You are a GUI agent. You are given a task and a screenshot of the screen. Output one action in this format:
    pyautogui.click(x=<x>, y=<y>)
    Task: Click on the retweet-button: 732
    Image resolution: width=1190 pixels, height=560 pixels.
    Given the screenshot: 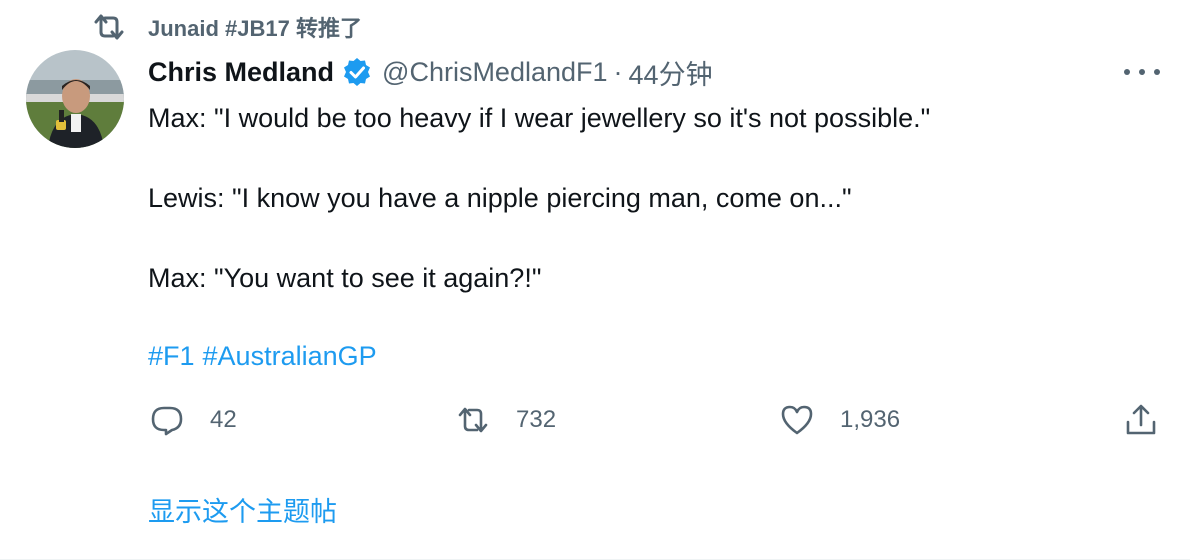 What is the action you would take?
    pyautogui.click(x=506, y=420)
    